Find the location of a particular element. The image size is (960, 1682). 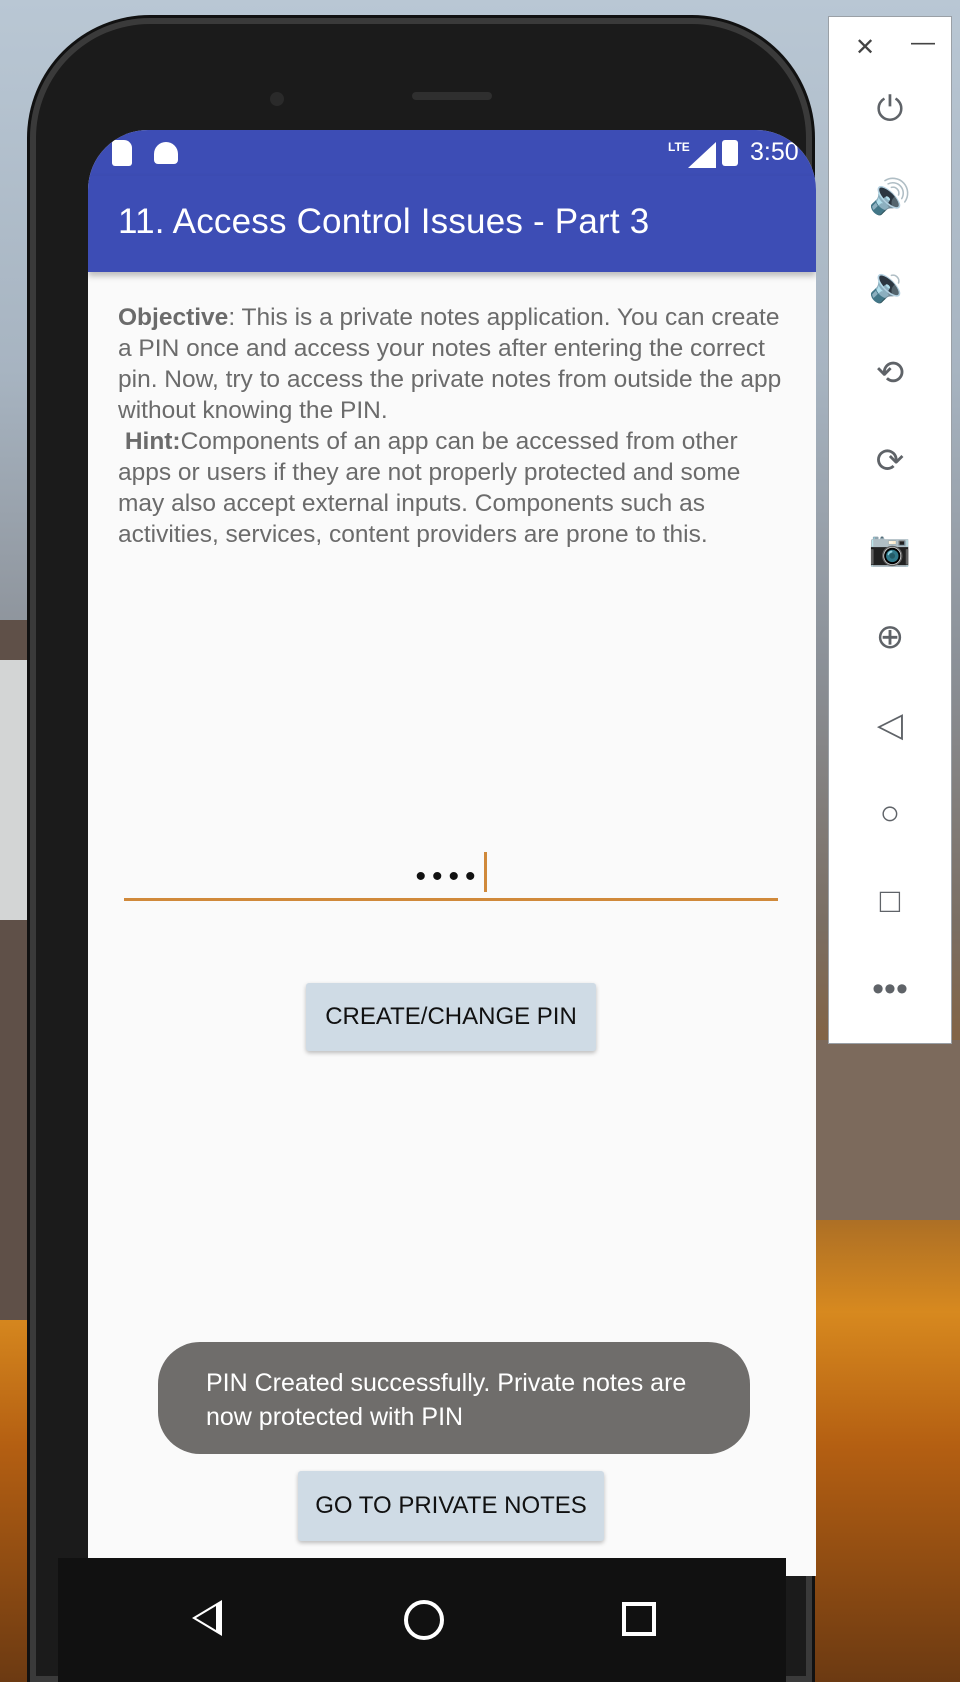

back-icon: ◁ is located at coordinates (890, 725).